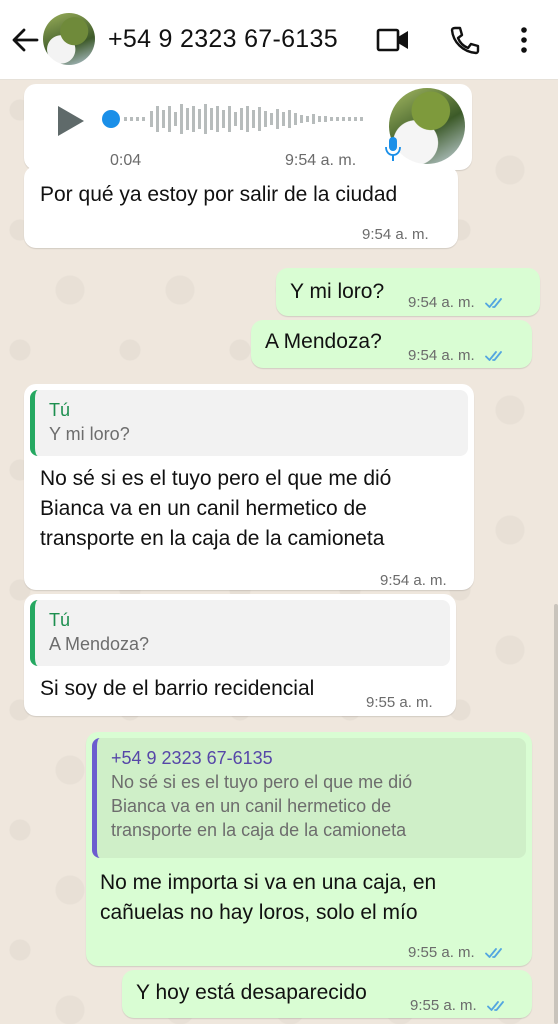 The image size is (558, 1024). Describe the element at coordinates (192, 758) in the screenshot. I see `quoted-author: +54 9 2323 67-6135` at that location.